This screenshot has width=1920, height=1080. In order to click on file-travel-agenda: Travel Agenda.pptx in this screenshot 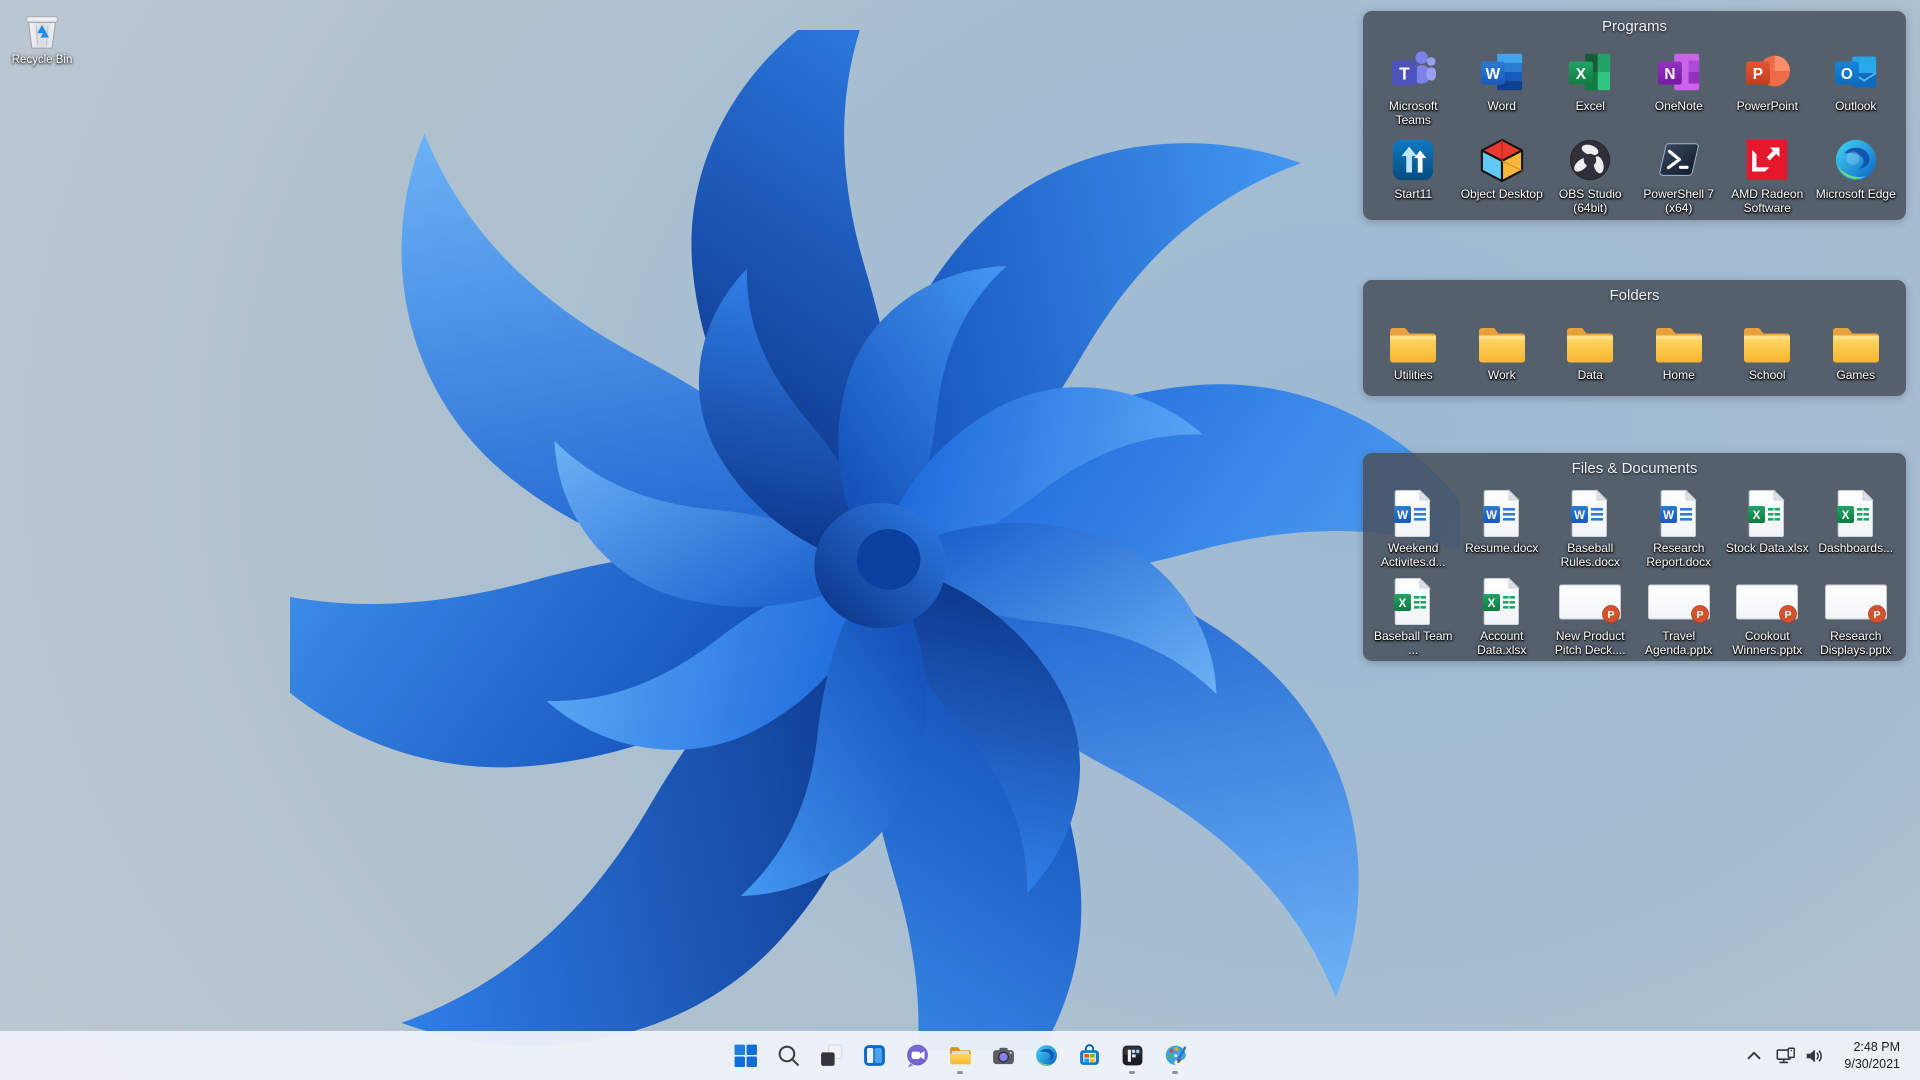, I will do `click(1679, 617)`.